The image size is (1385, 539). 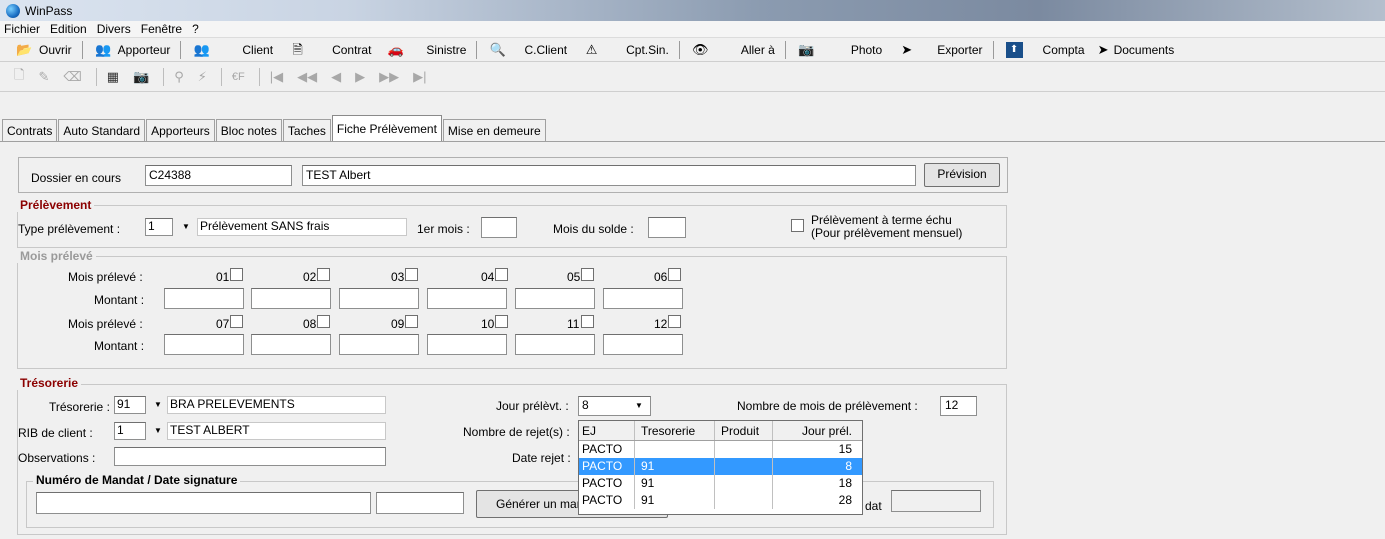 What do you see at coordinates (797, 225) in the screenshot?
I see `terme-echu-checkbox` at bounding box center [797, 225].